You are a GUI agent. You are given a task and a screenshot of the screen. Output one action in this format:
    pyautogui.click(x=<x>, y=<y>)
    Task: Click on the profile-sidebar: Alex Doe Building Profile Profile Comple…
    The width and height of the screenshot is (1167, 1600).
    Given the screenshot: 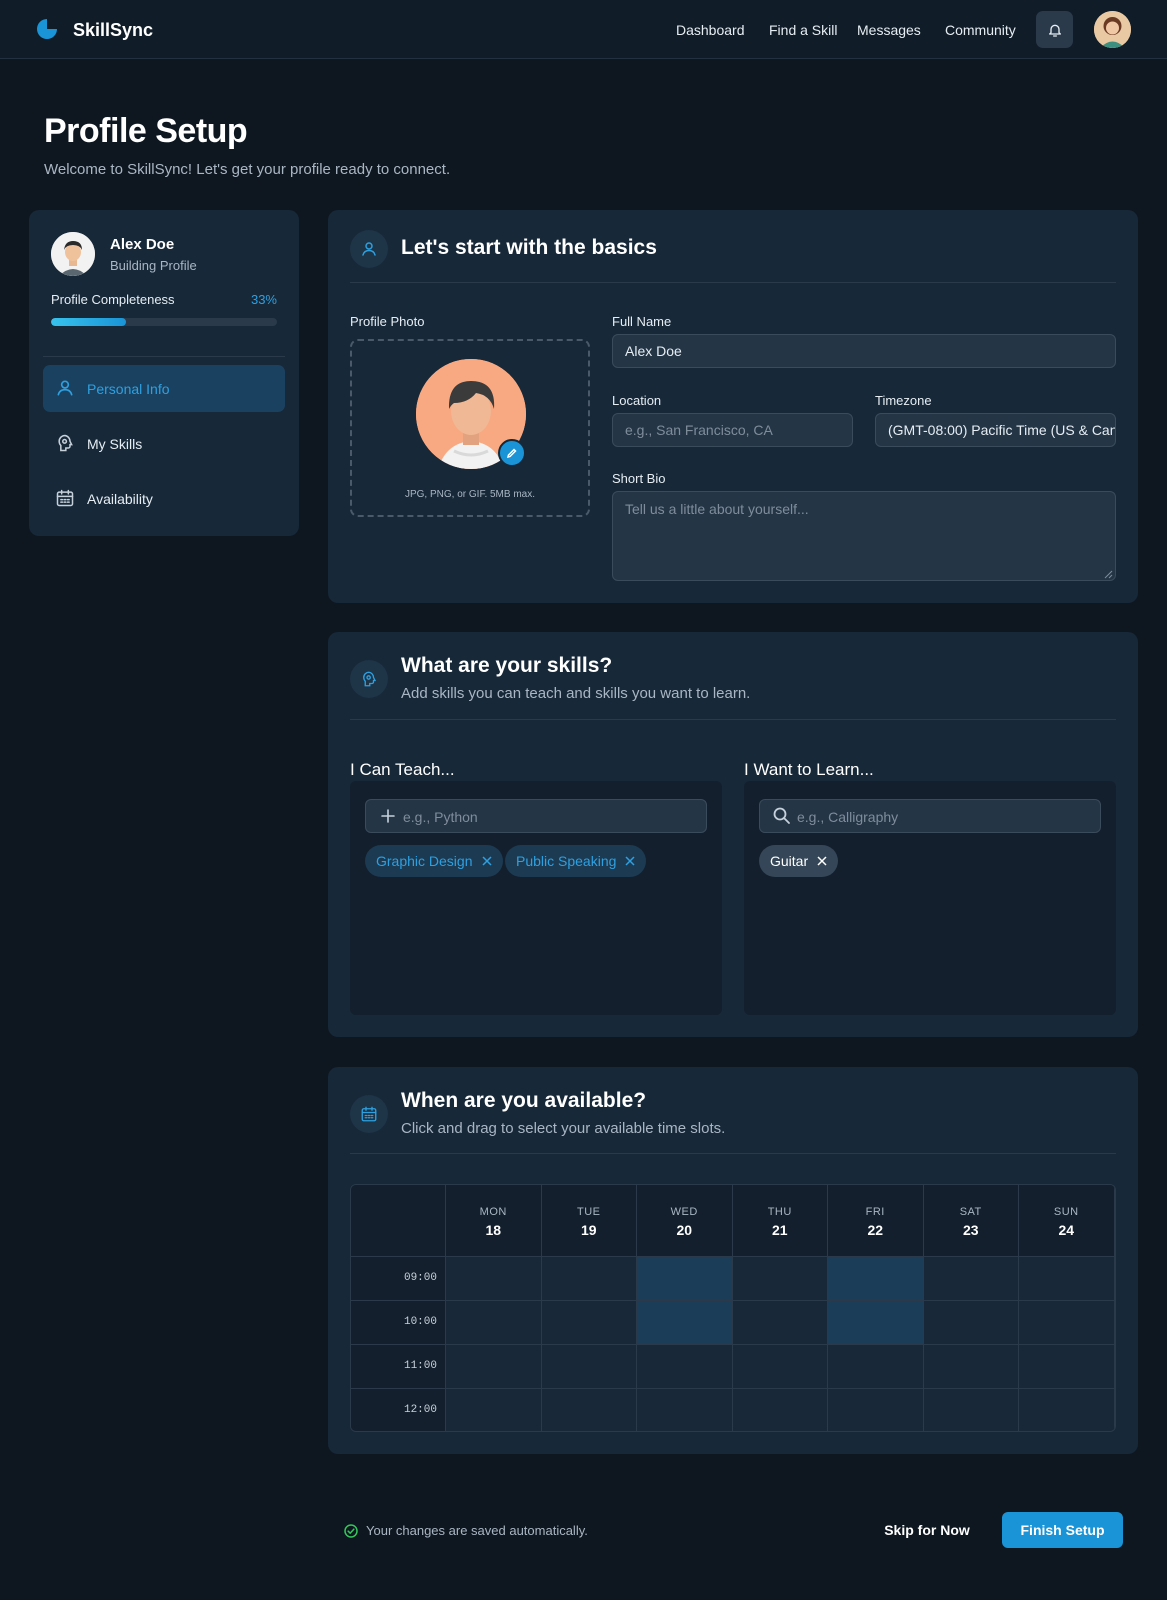 What is the action you would take?
    pyautogui.click(x=164, y=373)
    